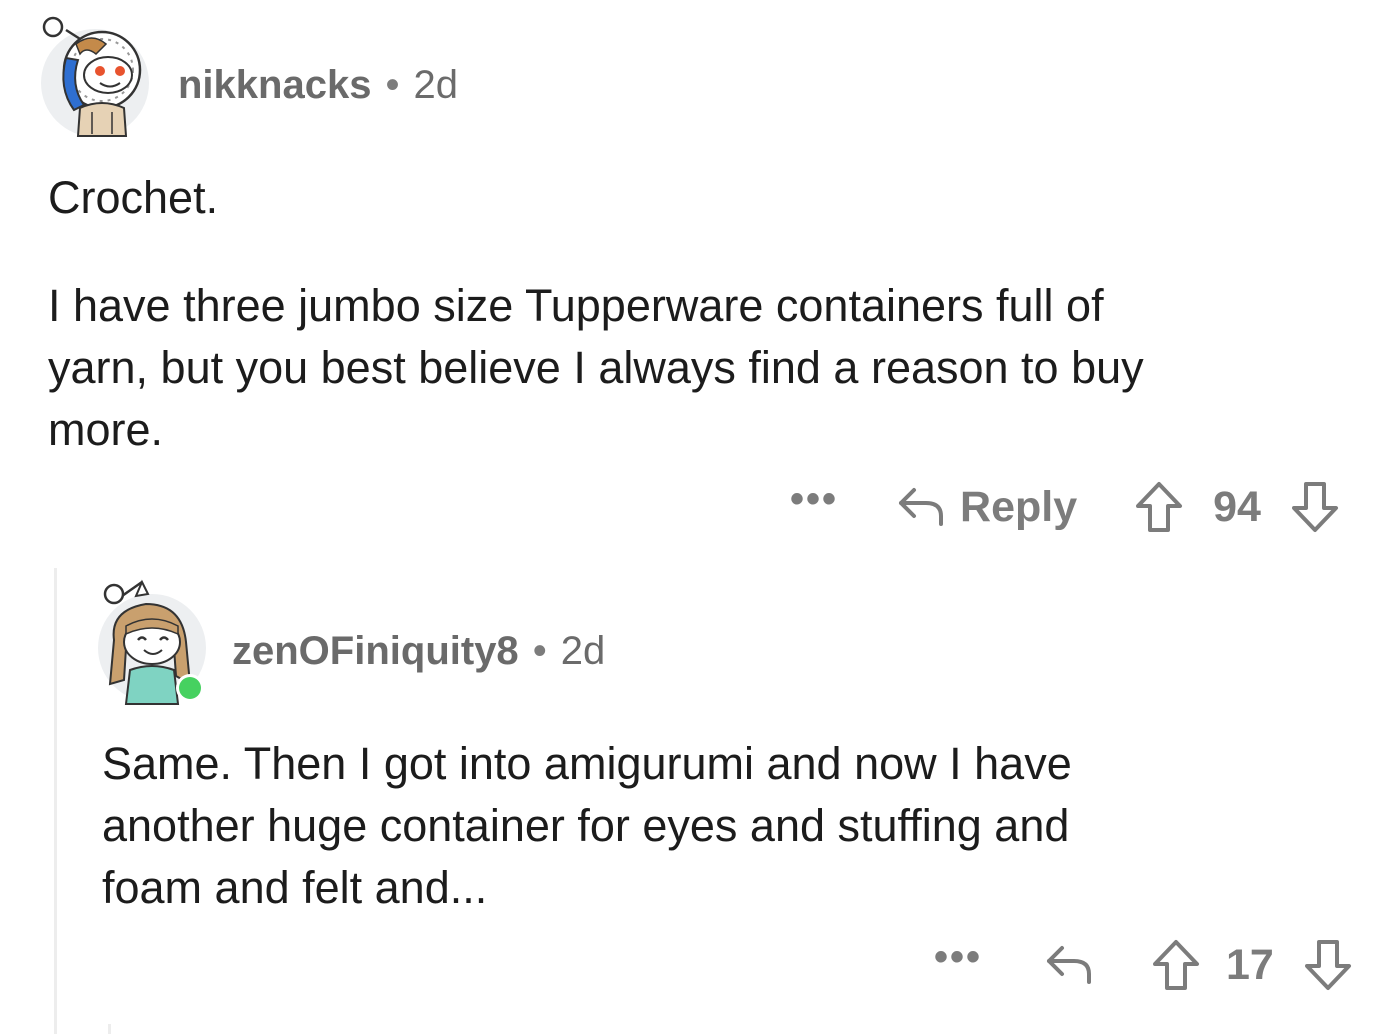  What do you see at coordinates (1237, 506) in the screenshot?
I see `vote-count: 94` at bounding box center [1237, 506].